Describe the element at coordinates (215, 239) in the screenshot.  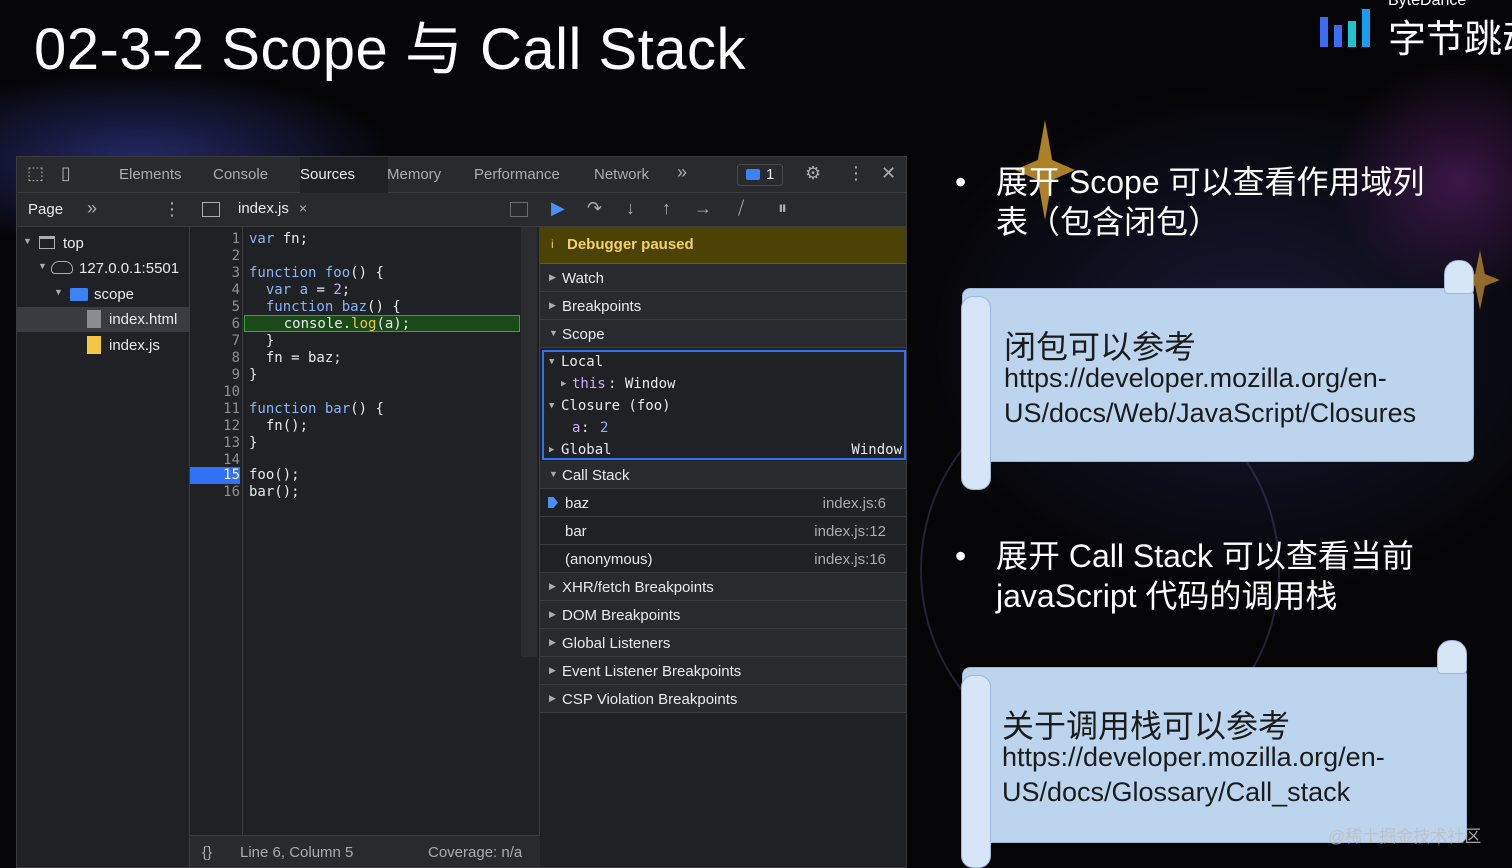
I see `line-number: 1` at that location.